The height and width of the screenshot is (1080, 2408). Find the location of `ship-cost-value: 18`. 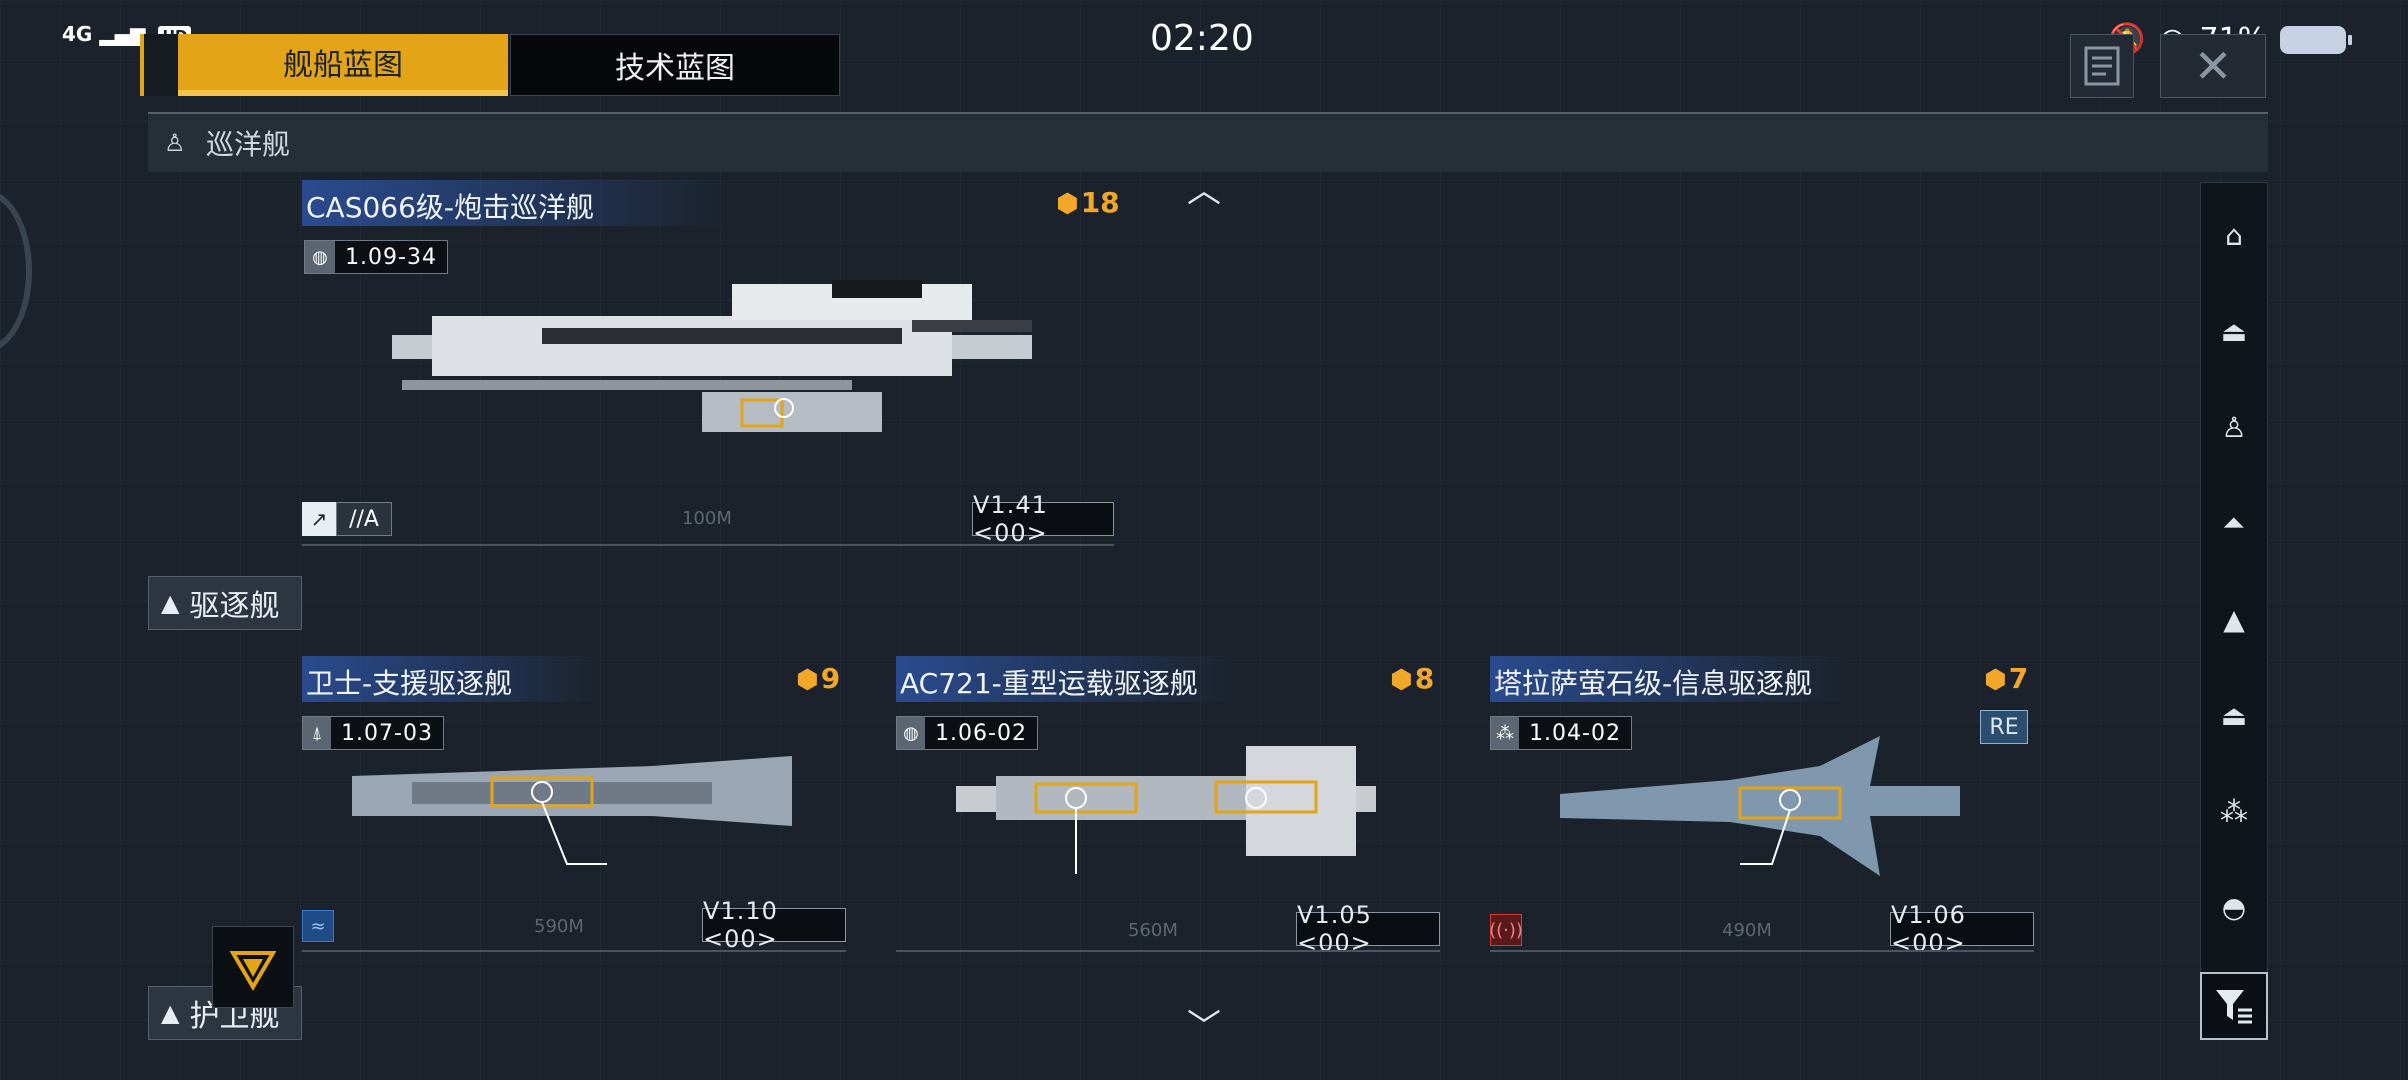

ship-cost-value: 18 is located at coordinates (1100, 202).